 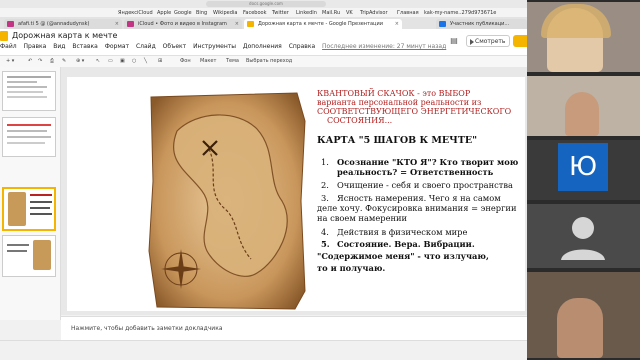 What do you see at coordinates (64, 61) in the screenshot?
I see `paint-format-icon: ✎` at bounding box center [64, 61].